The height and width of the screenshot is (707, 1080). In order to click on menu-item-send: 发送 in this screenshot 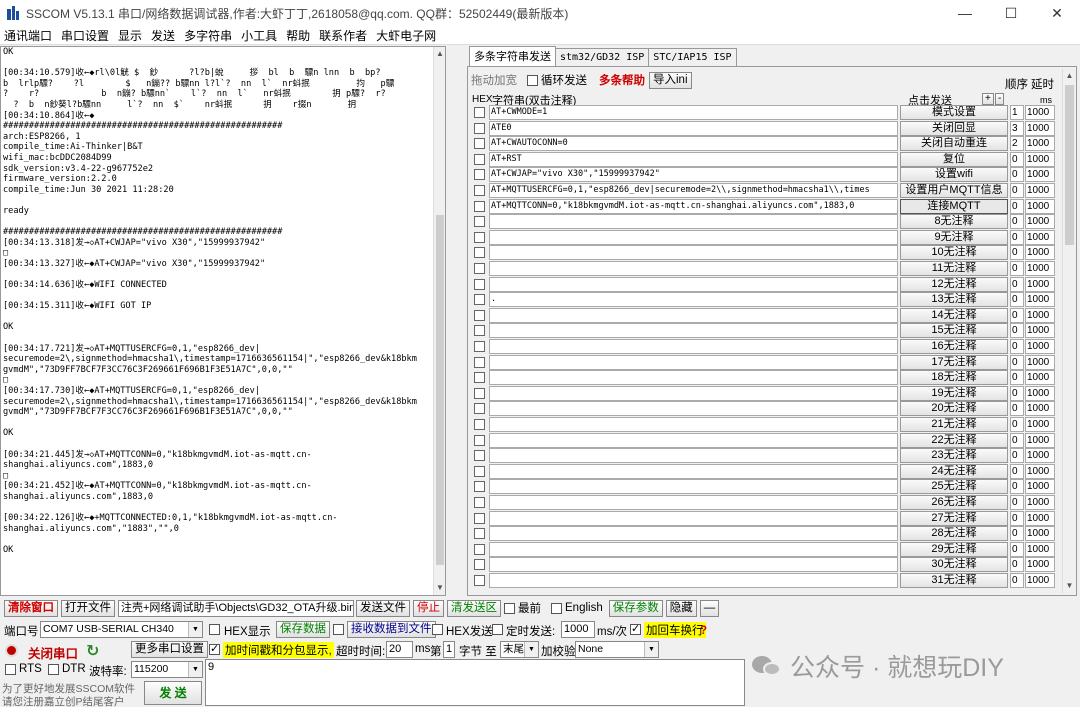, I will do `click(163, 35)`.